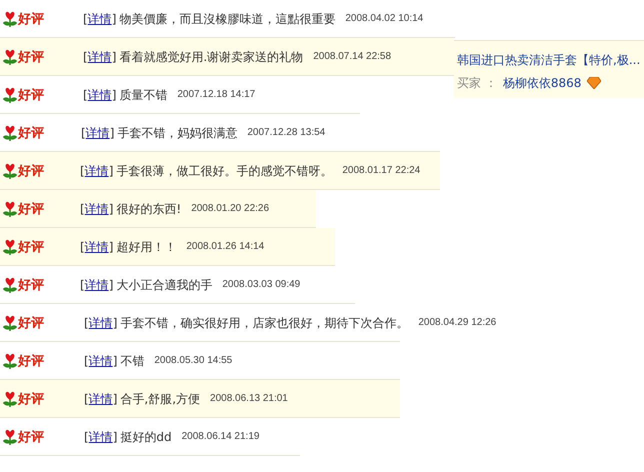 Image resolution: width=644 pixels, height=472 pixels. I want to click on review-comment: 超好用！！, so click(146, 247).